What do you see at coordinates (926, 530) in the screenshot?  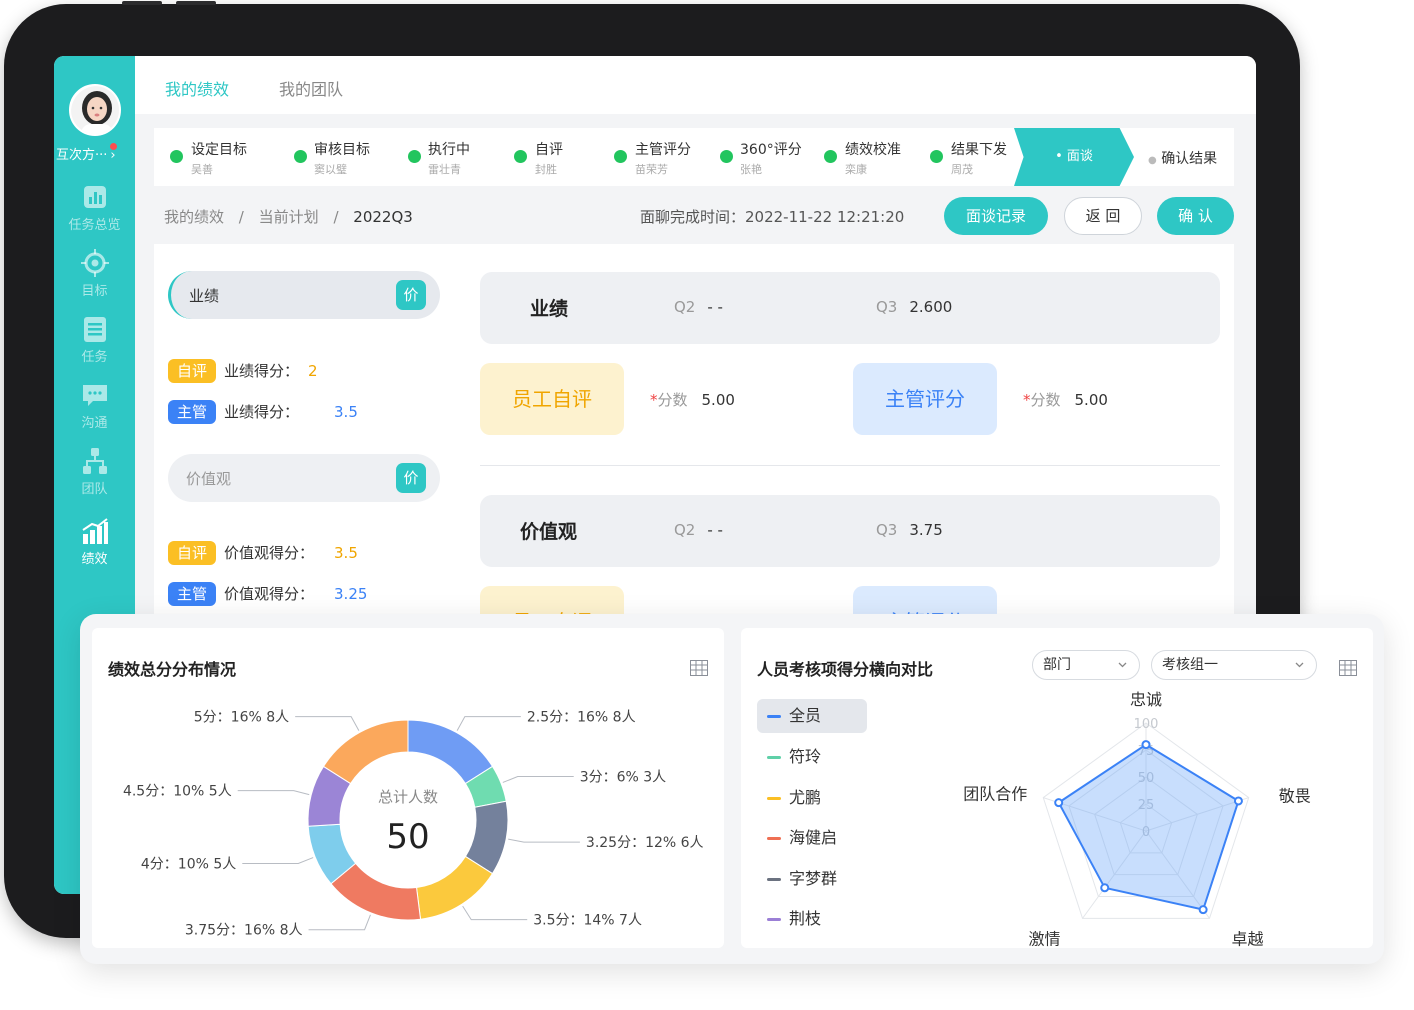 I see `q3-number: 3.75` at bounding box center [926, 530].